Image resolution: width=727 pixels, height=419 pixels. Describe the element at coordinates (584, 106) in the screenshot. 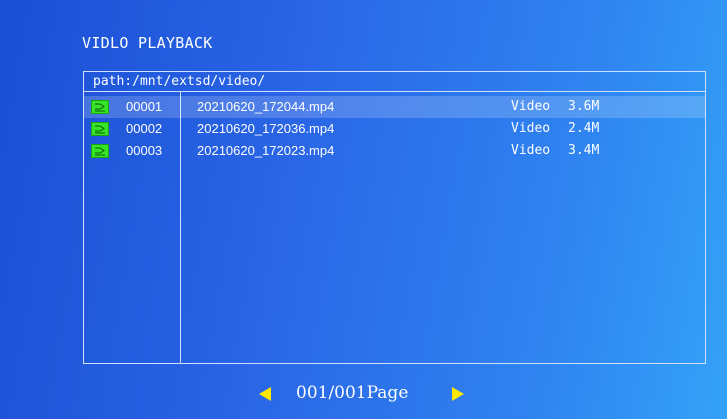

I see `file-size: 3.6M` at that location.